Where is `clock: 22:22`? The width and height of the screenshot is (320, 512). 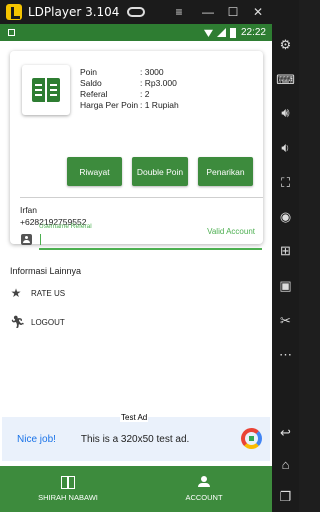 clock: 22:22 is located at coordinates (253, 32).